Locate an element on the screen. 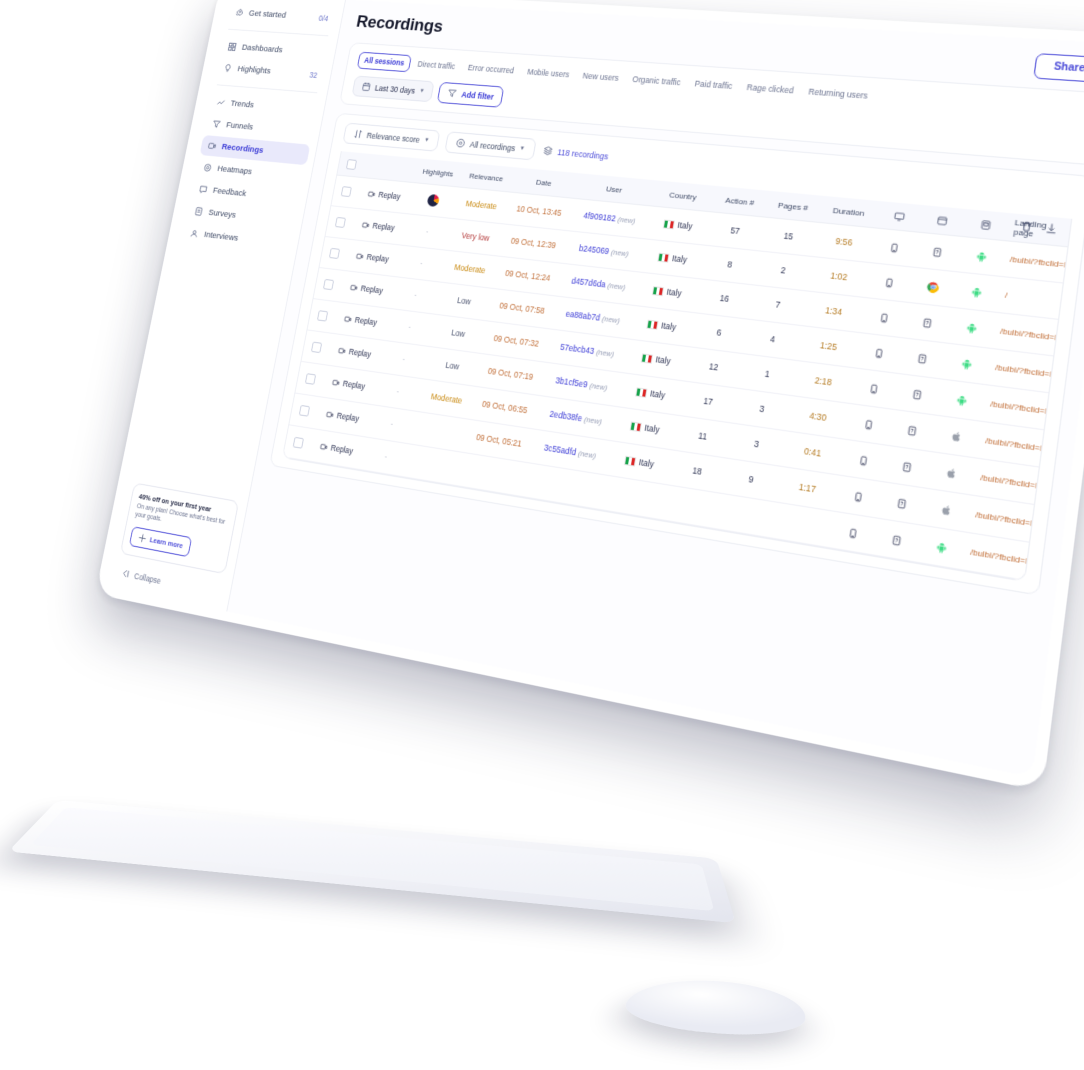 The width and height of the screenshot is (1084, 1070). user-cell: 3c55adfd (new) is located at coordinates (570, 451).